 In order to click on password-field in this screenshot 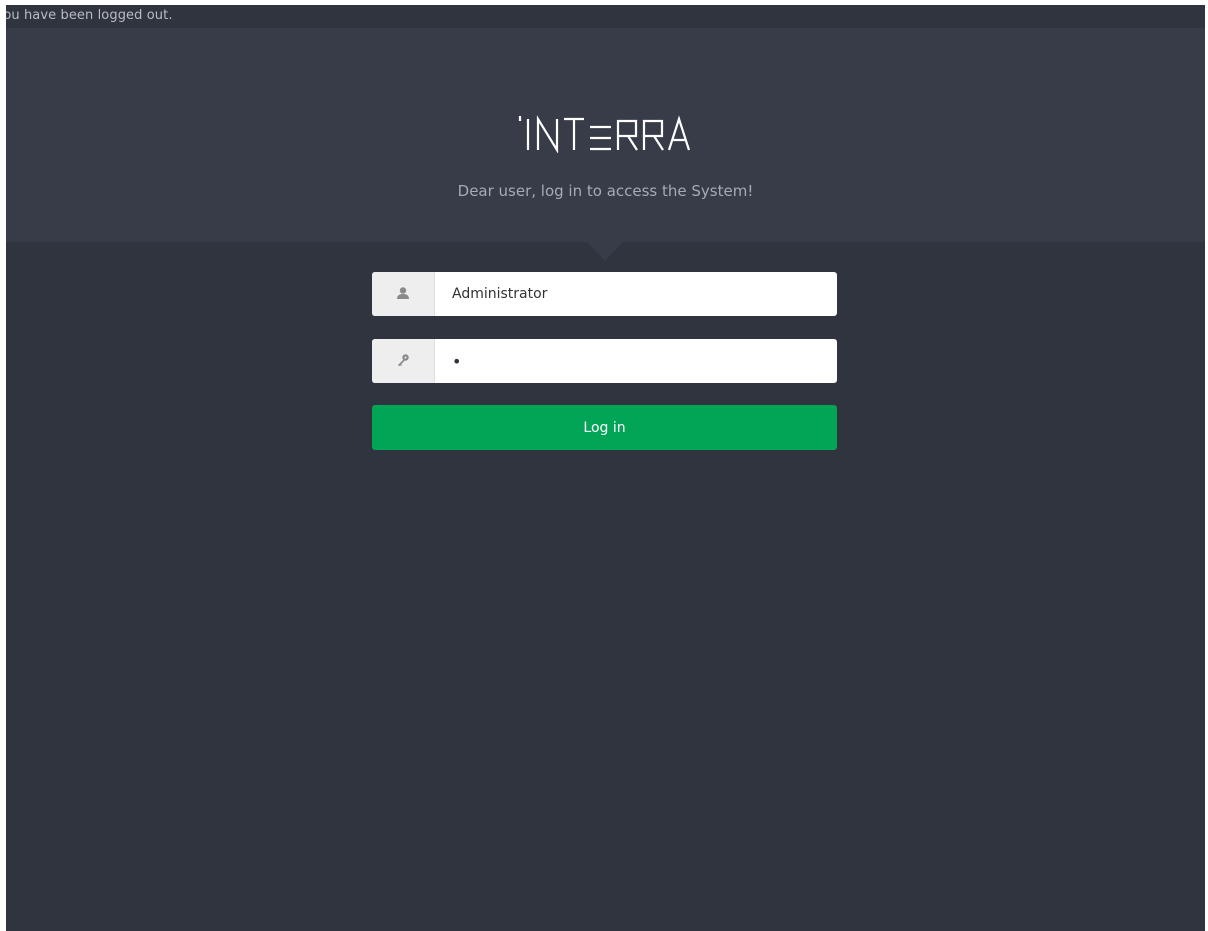, I will do `click(604, 361)`.